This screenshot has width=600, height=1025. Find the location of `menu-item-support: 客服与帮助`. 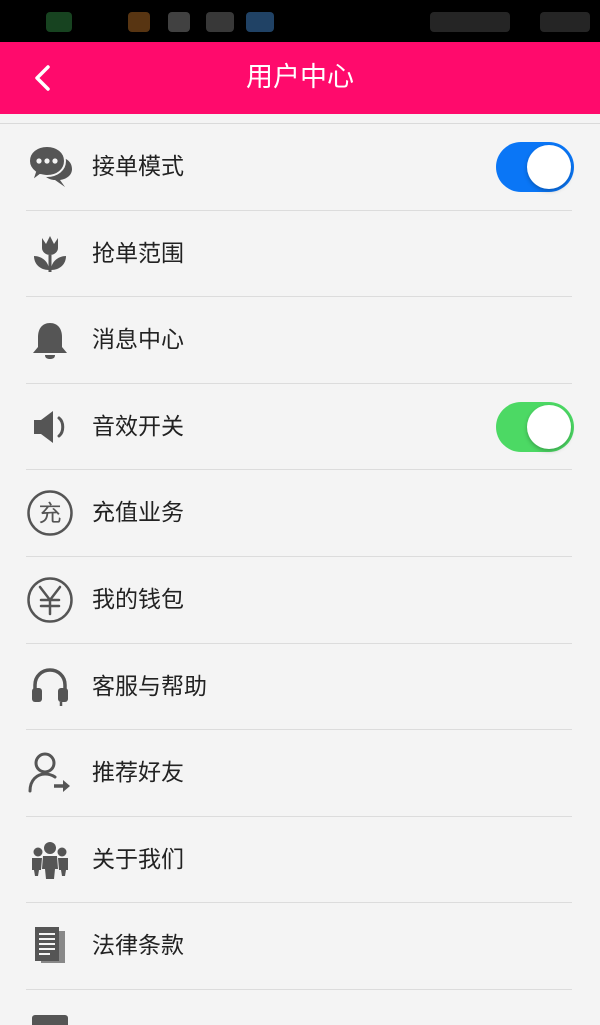

menu-item-support: 客服与帮助 is located at coordinates (300, 687).